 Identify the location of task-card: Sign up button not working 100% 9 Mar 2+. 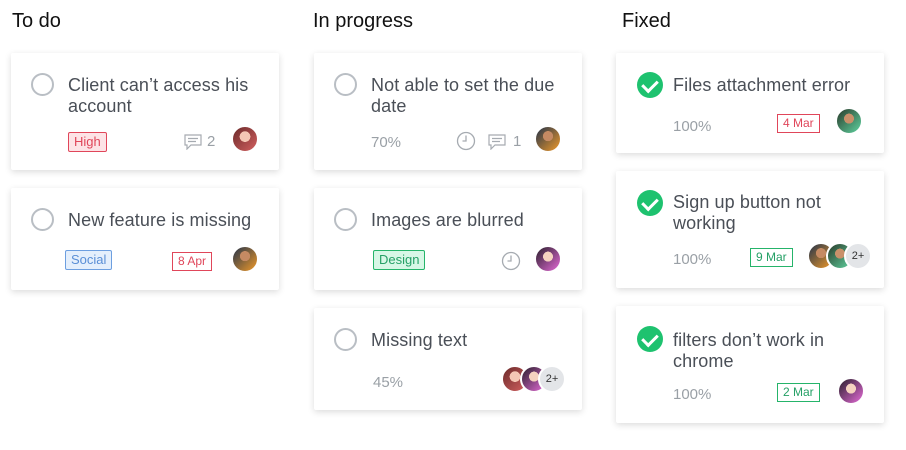
(750, 229).